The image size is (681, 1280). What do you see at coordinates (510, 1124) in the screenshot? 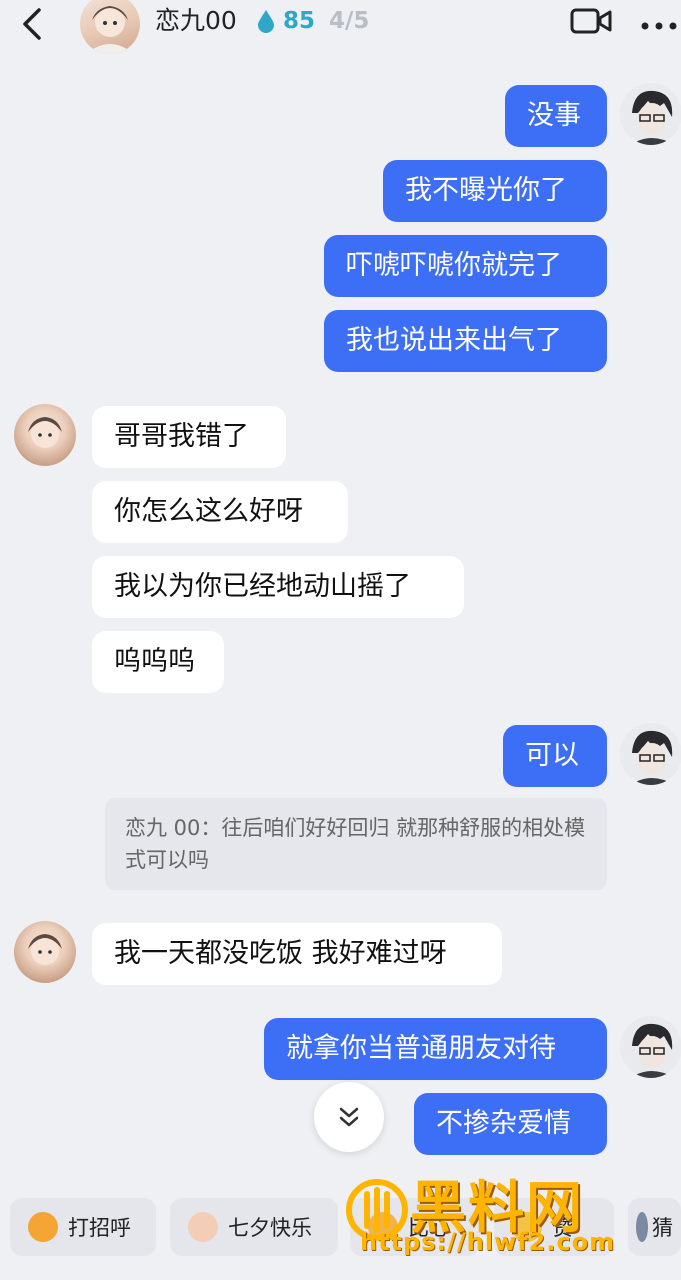
I see `outgoing-message: 不掺杂爱情` at bounding box center [510, 1124].